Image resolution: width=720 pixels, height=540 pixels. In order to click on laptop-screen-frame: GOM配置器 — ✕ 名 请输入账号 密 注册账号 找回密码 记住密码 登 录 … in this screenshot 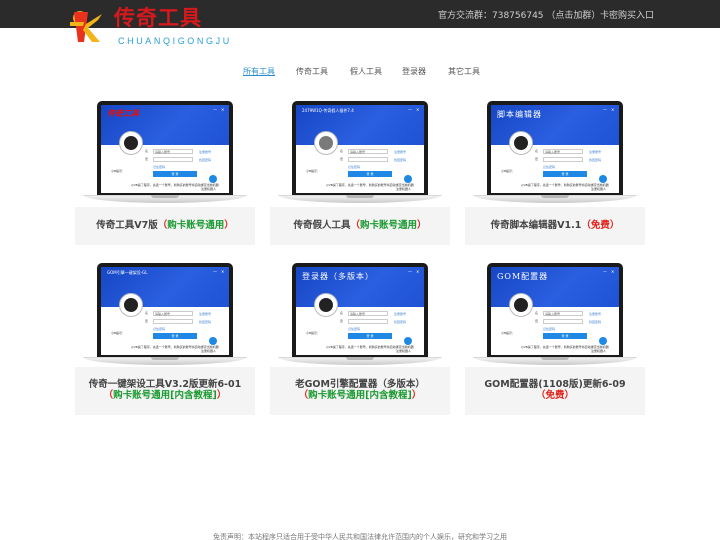, I will do `click(555, 310)`.